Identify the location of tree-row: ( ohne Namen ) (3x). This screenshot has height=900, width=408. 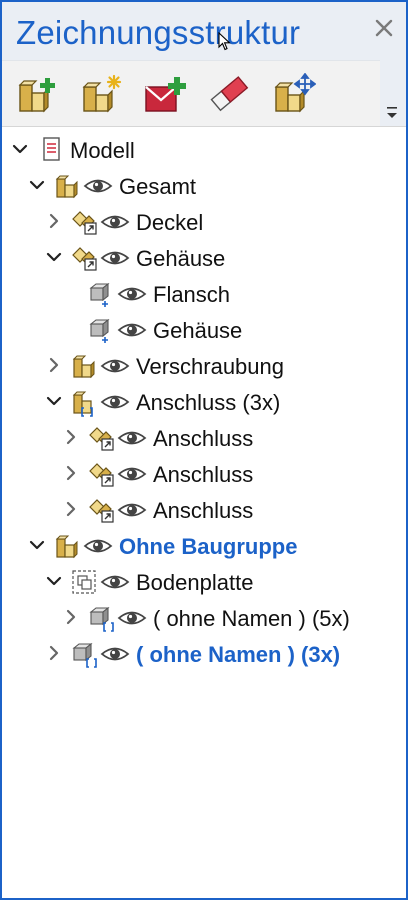
(204, 654).